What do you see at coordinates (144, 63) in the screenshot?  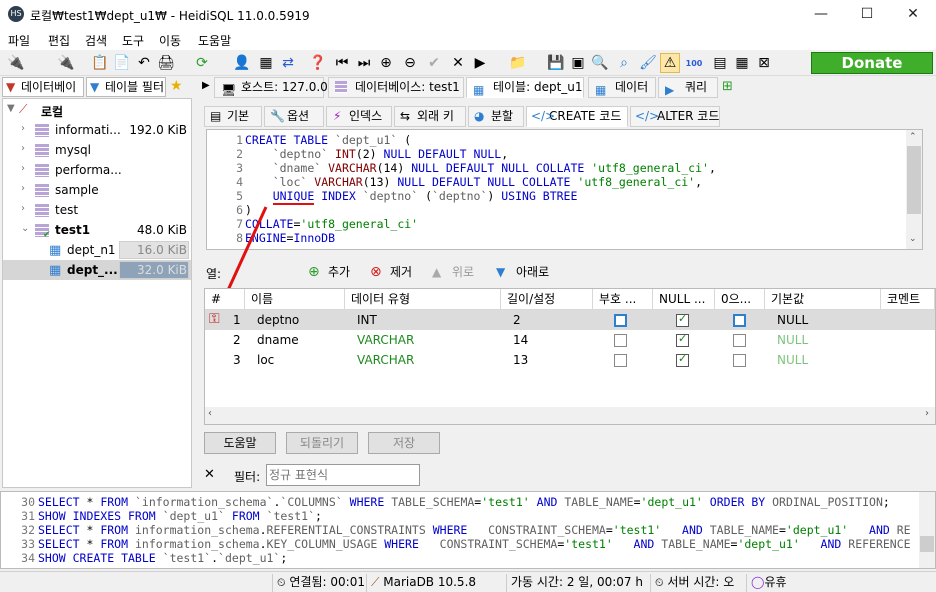 I see `undo-icon: ↶` at bounding box center [144, 63].